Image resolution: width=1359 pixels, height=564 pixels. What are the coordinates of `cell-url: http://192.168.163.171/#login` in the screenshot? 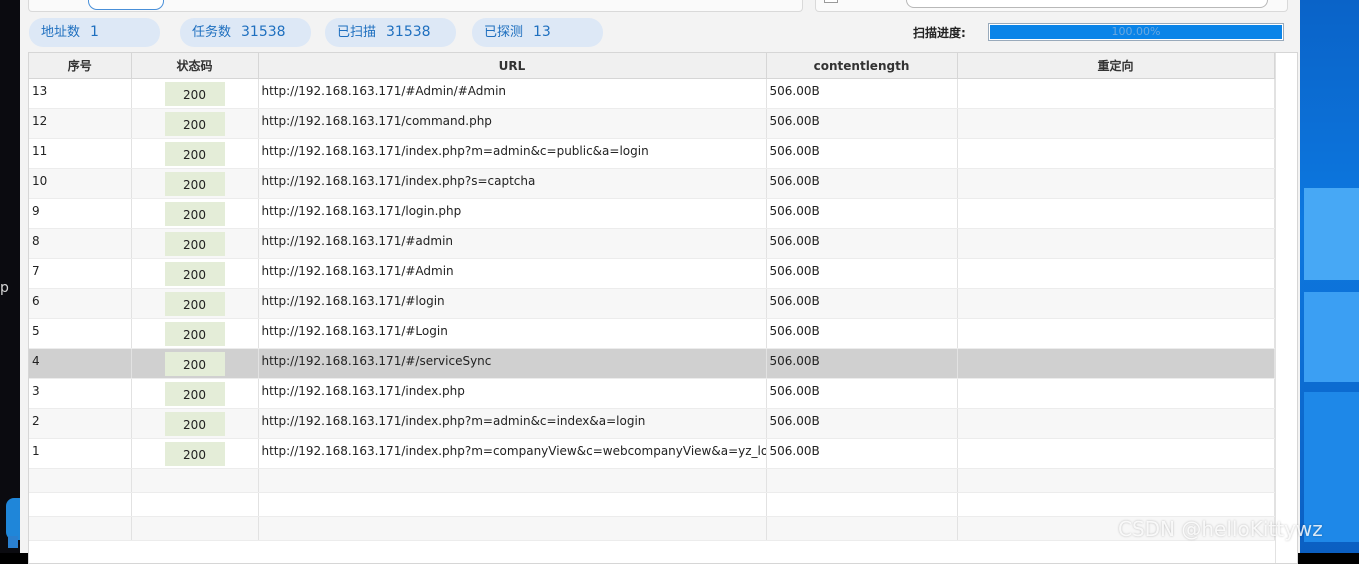 It's located at (512, 303).